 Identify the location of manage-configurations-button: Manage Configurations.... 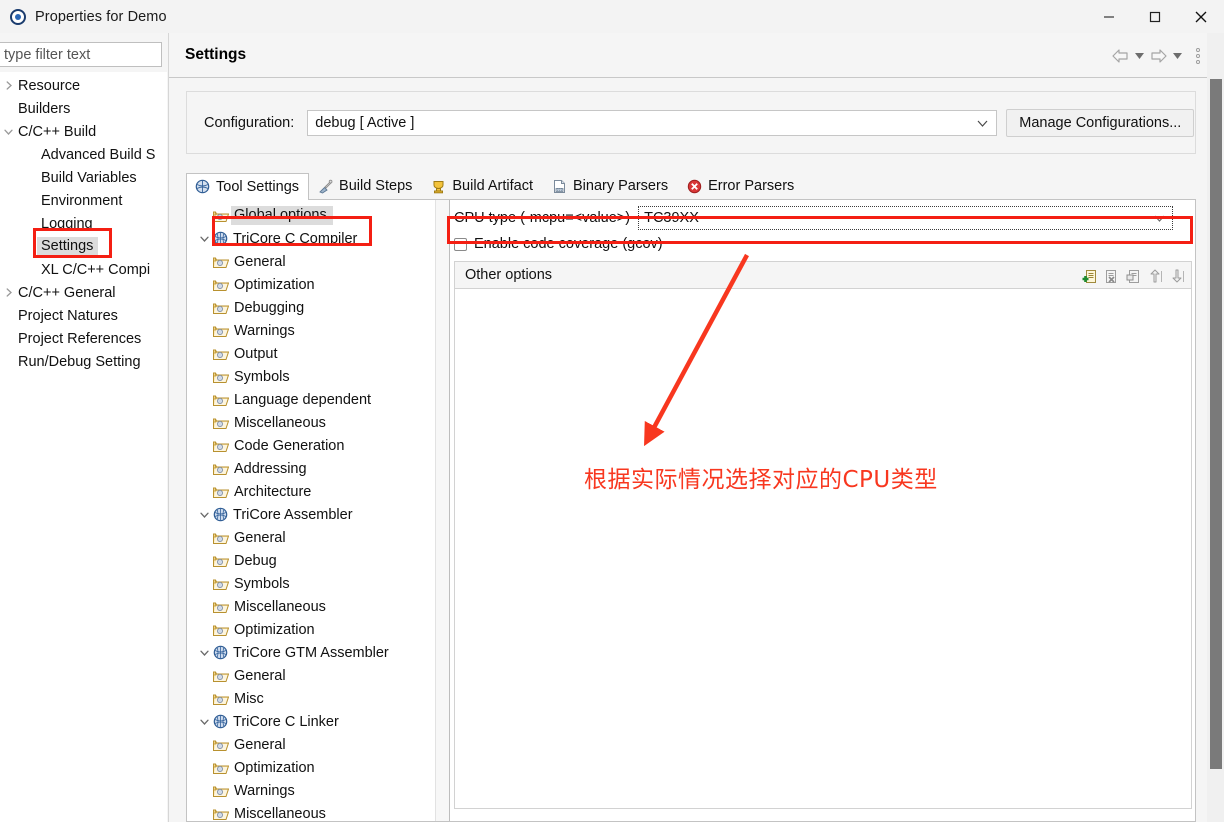
(1100, 122).